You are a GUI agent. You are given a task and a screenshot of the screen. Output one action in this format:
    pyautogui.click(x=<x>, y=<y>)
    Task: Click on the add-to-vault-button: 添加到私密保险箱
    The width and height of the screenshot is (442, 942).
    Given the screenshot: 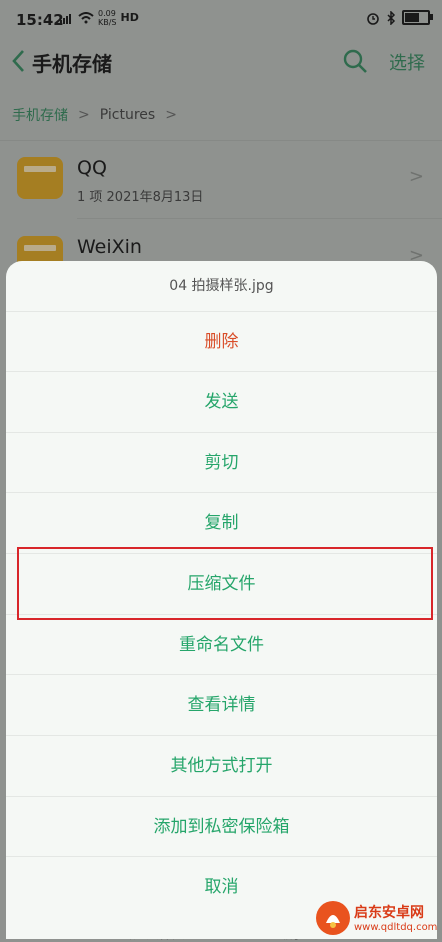 What is the action you would take?
    pyautogui.click(x=221, y=826)
    